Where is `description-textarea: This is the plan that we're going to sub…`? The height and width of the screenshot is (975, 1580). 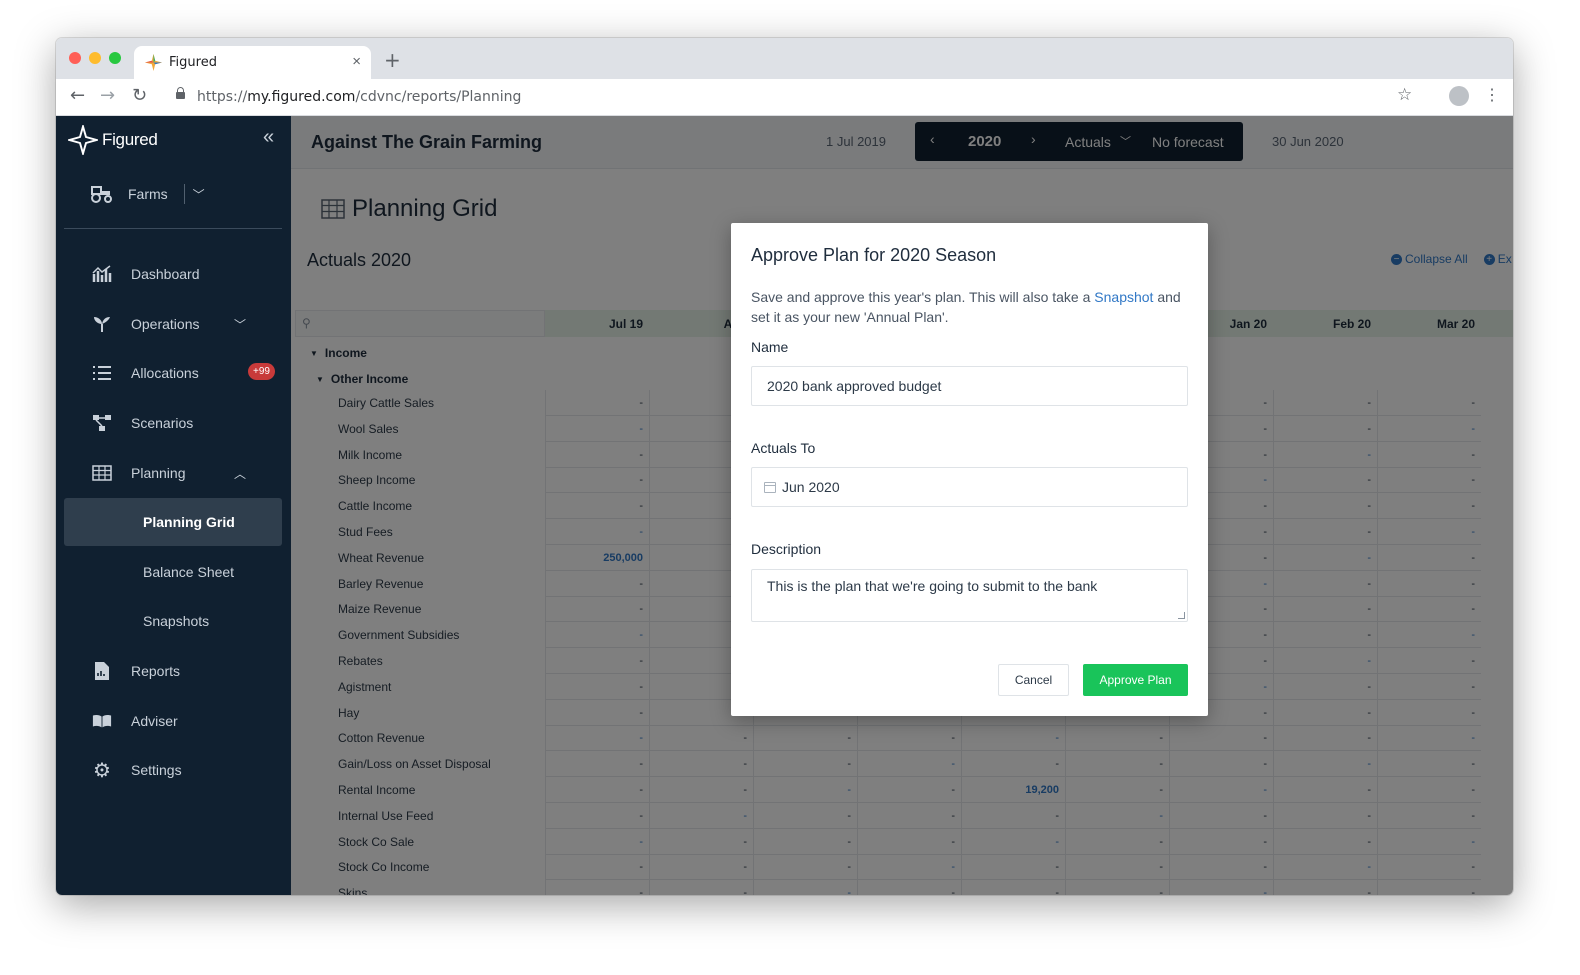
description-textarea: This is the plan that we're going to sub… is located at coordinates (969, 595).